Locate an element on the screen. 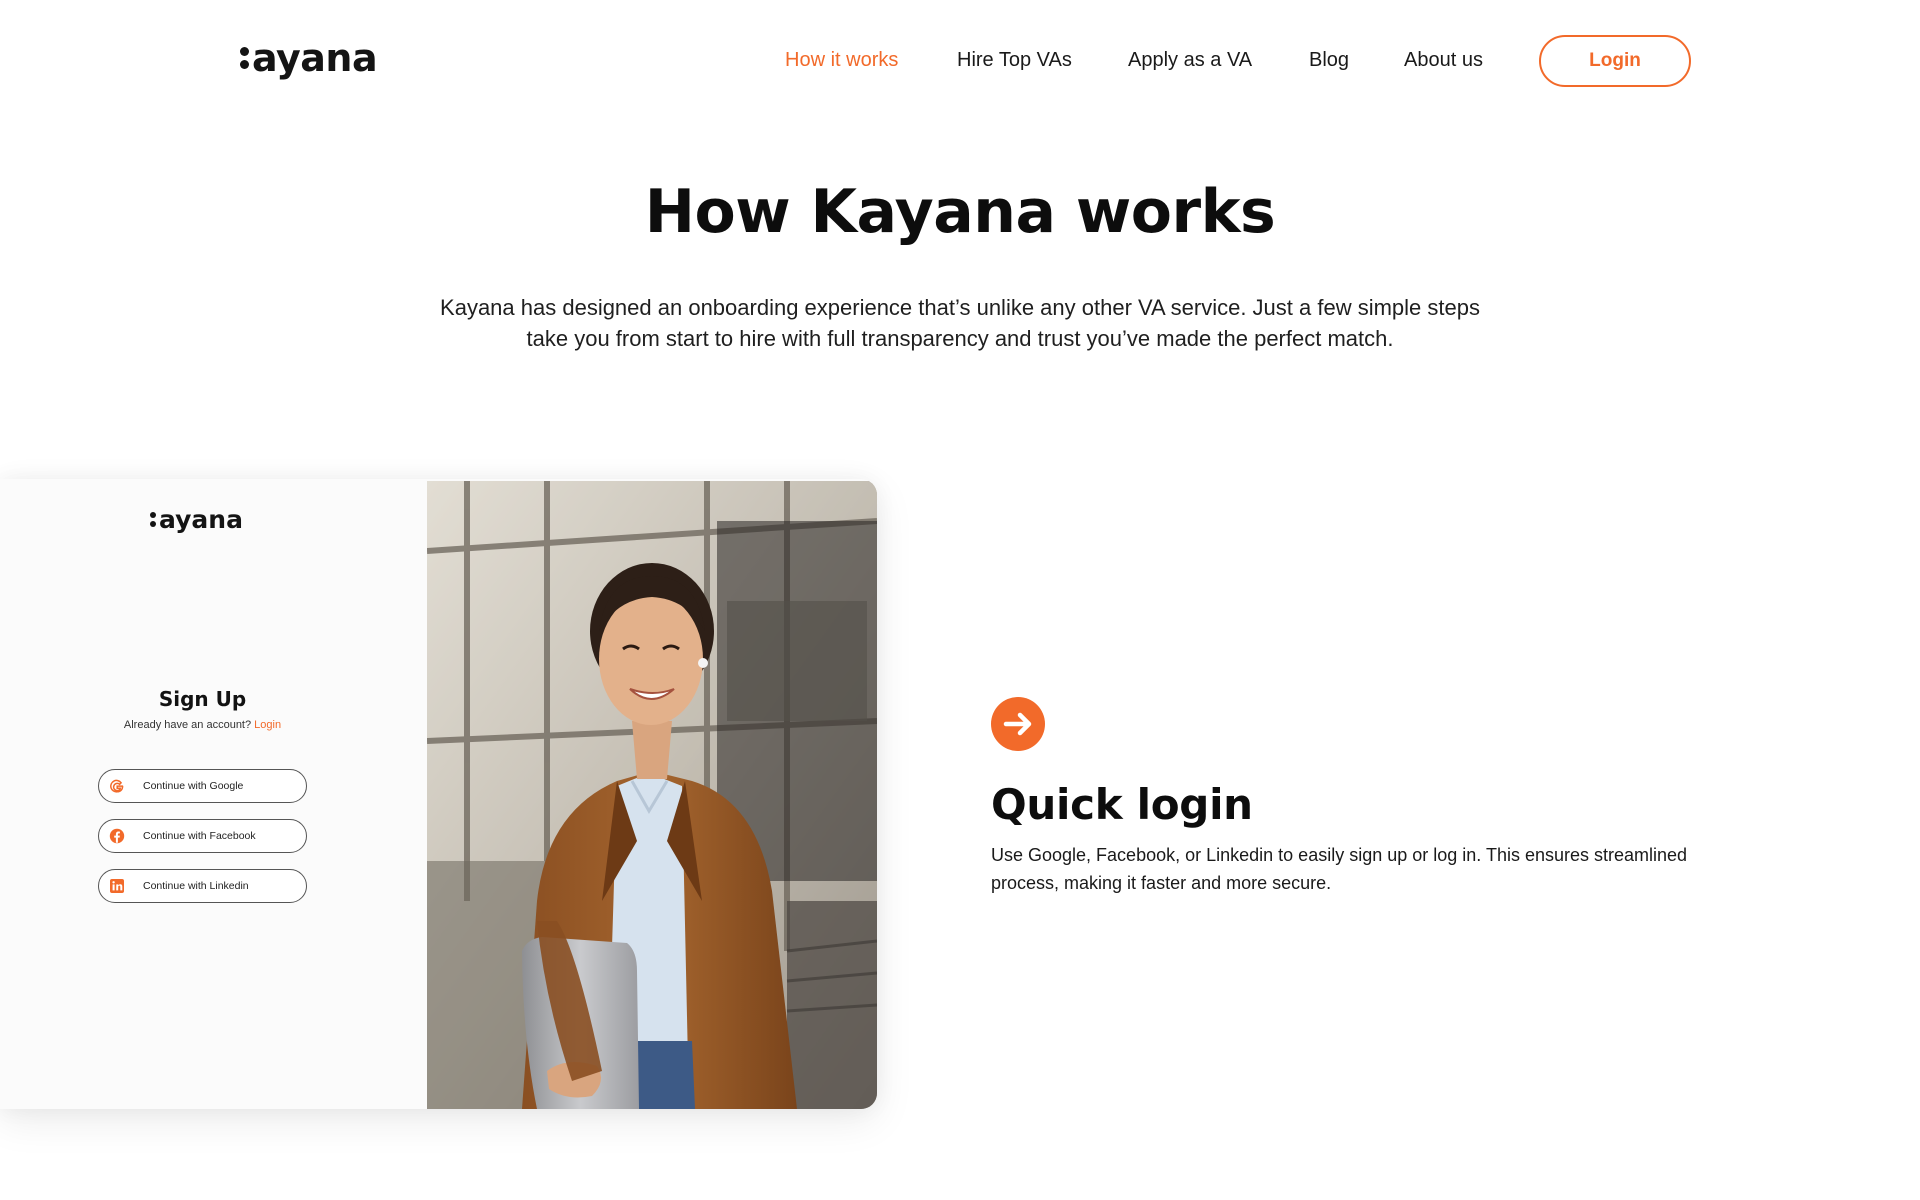 This screenshot has width=1920, height=1200. continue-with-facebook-label: Continue with Facebook is located at coordinates (199, 836).